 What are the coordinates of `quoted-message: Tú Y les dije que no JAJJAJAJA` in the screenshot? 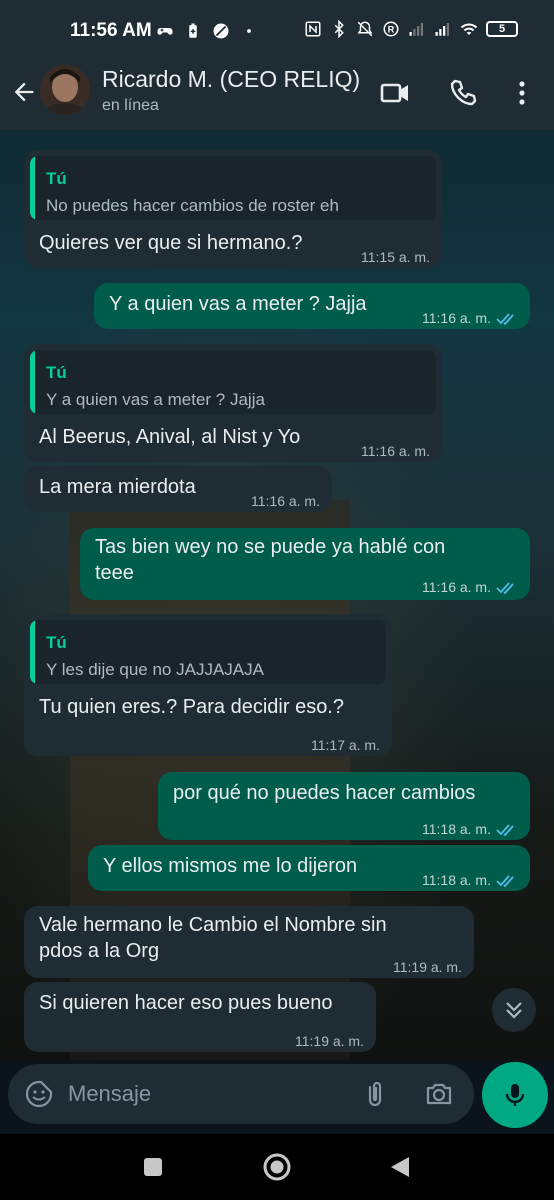 It's located at (208, 652).